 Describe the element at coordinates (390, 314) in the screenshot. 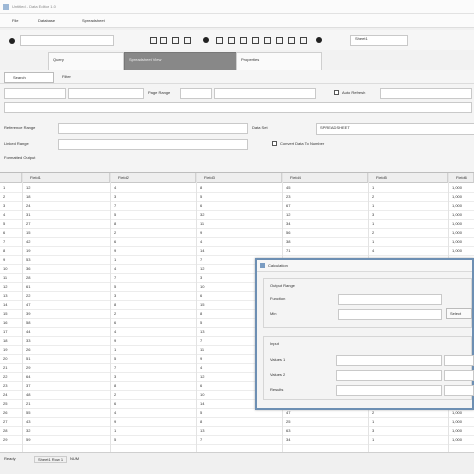

I see `min-field` at that location.